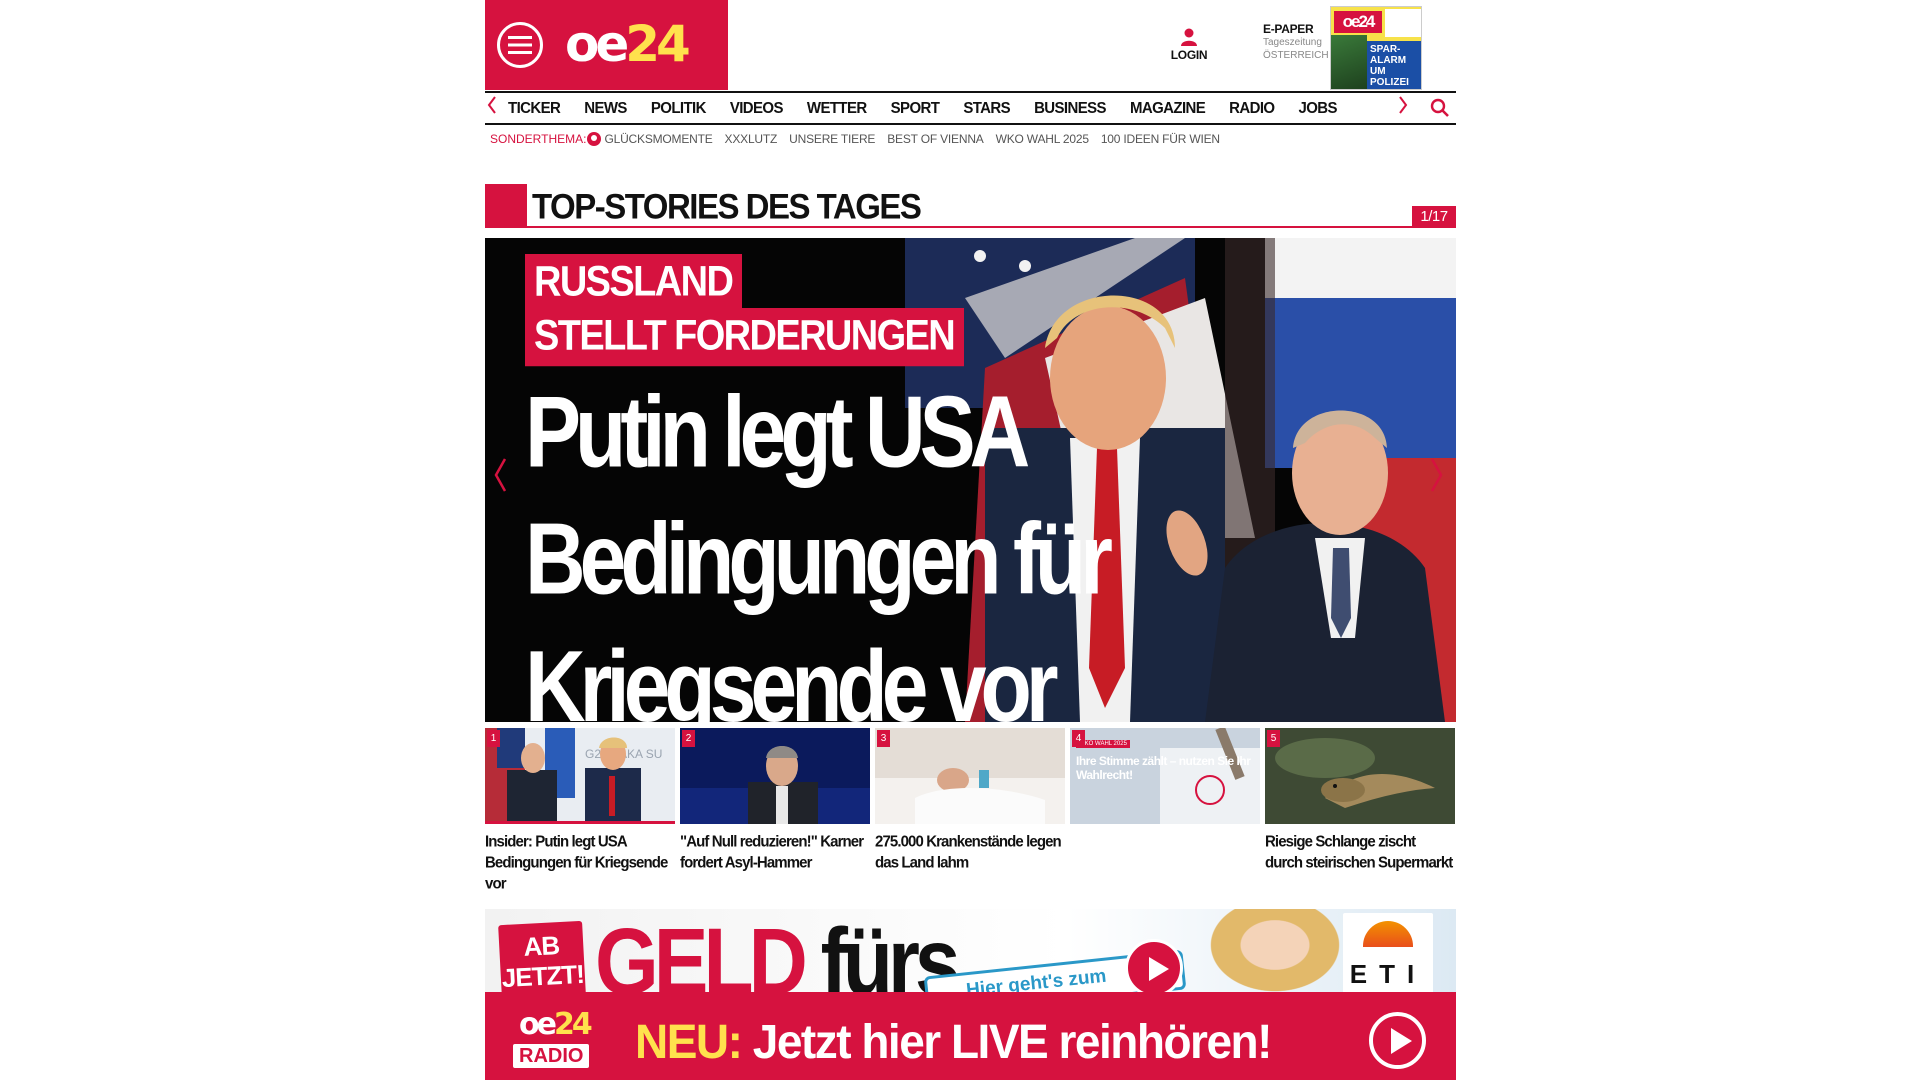 This screenshot has height=1080, width=1920. I want to click on section-divider, so click(991, 227).